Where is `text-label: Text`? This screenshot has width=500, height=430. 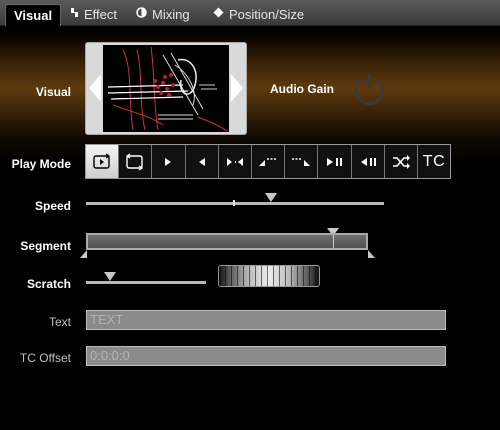
text-label: Text is located at coordinates (59, 322).